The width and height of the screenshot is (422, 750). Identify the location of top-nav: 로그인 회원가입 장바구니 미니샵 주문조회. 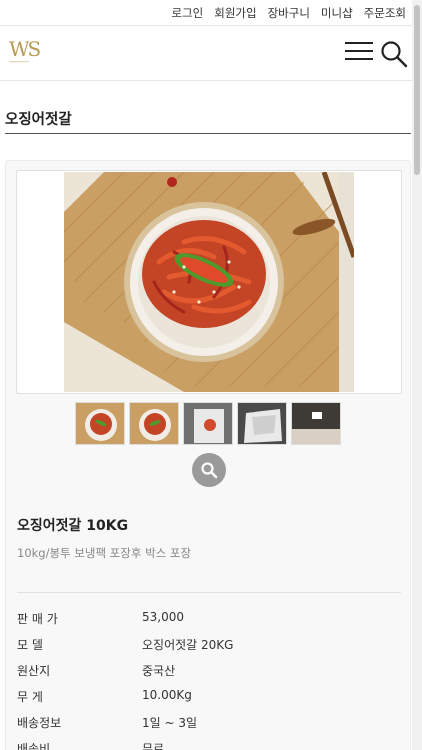
(206, 13).